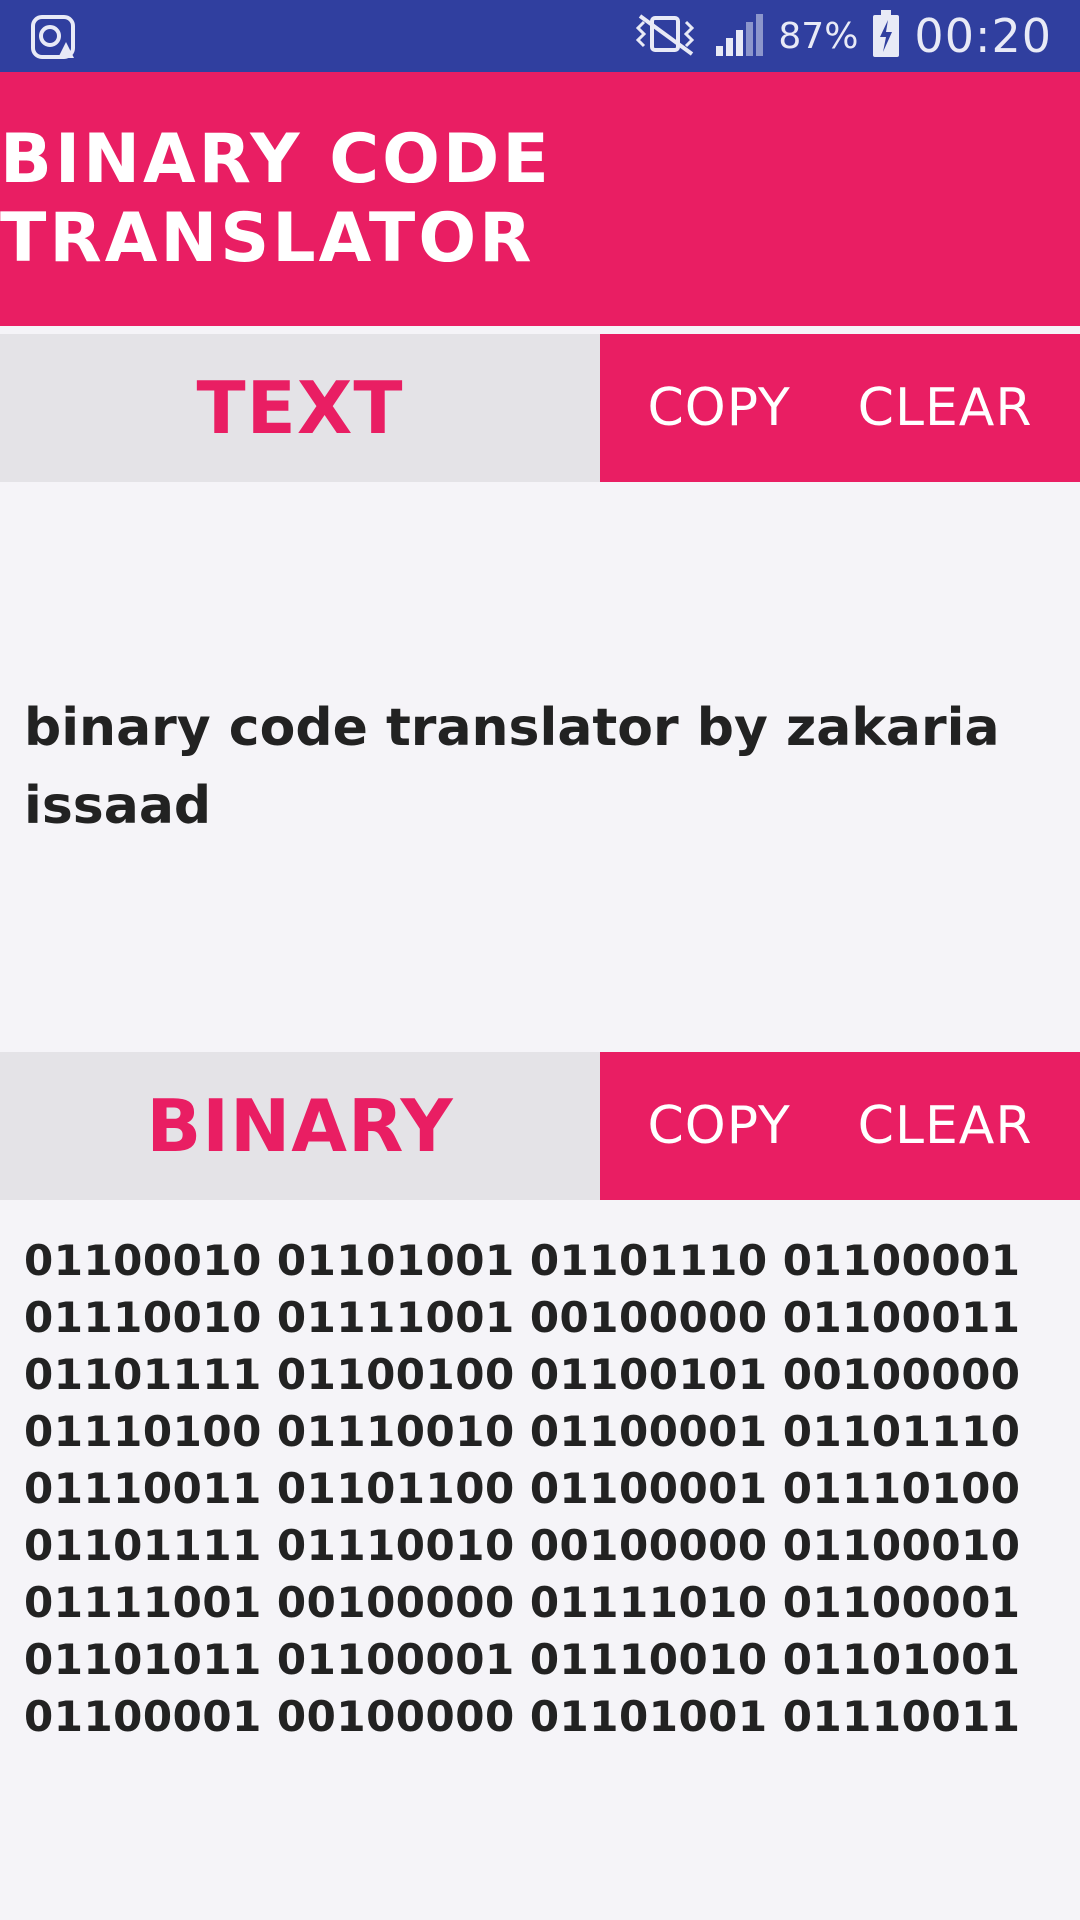 The image size is (1080, 1920). Describe the element at coordinates (718, 1126) in the screenshot. I see `binary-copy-button: COPY` at that location.